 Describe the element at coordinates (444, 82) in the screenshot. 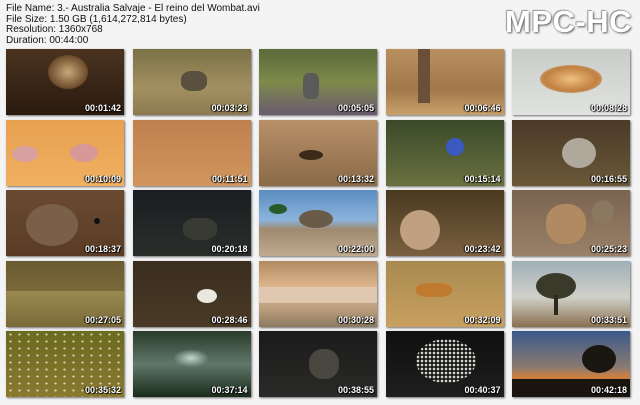

I see `video-thumbnail: 00:06:46` at that location.